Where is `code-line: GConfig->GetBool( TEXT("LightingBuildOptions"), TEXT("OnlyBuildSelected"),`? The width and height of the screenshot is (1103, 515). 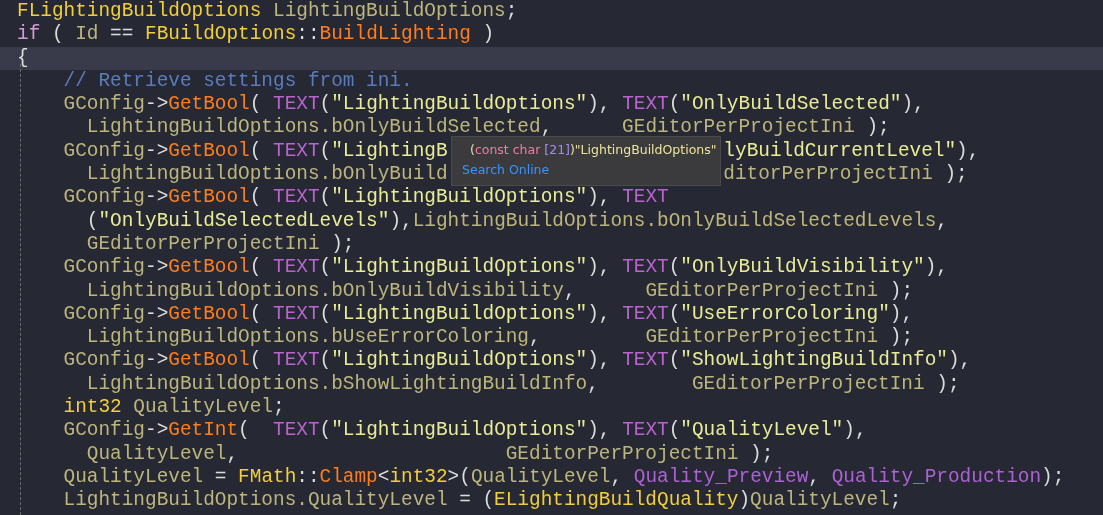
code-line: GConfig->GetBool( TEXT("LightingBuildOptions"), TEXT("OnlyBuildSelected"), is located at coordinates (494, 105).